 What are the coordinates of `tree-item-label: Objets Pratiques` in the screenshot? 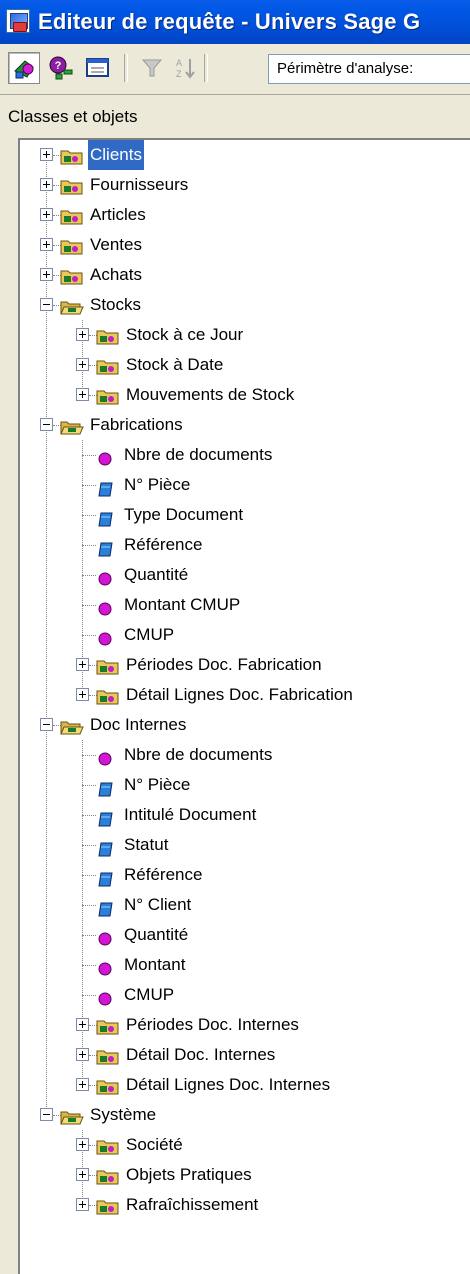 It's located at (189, 1174).